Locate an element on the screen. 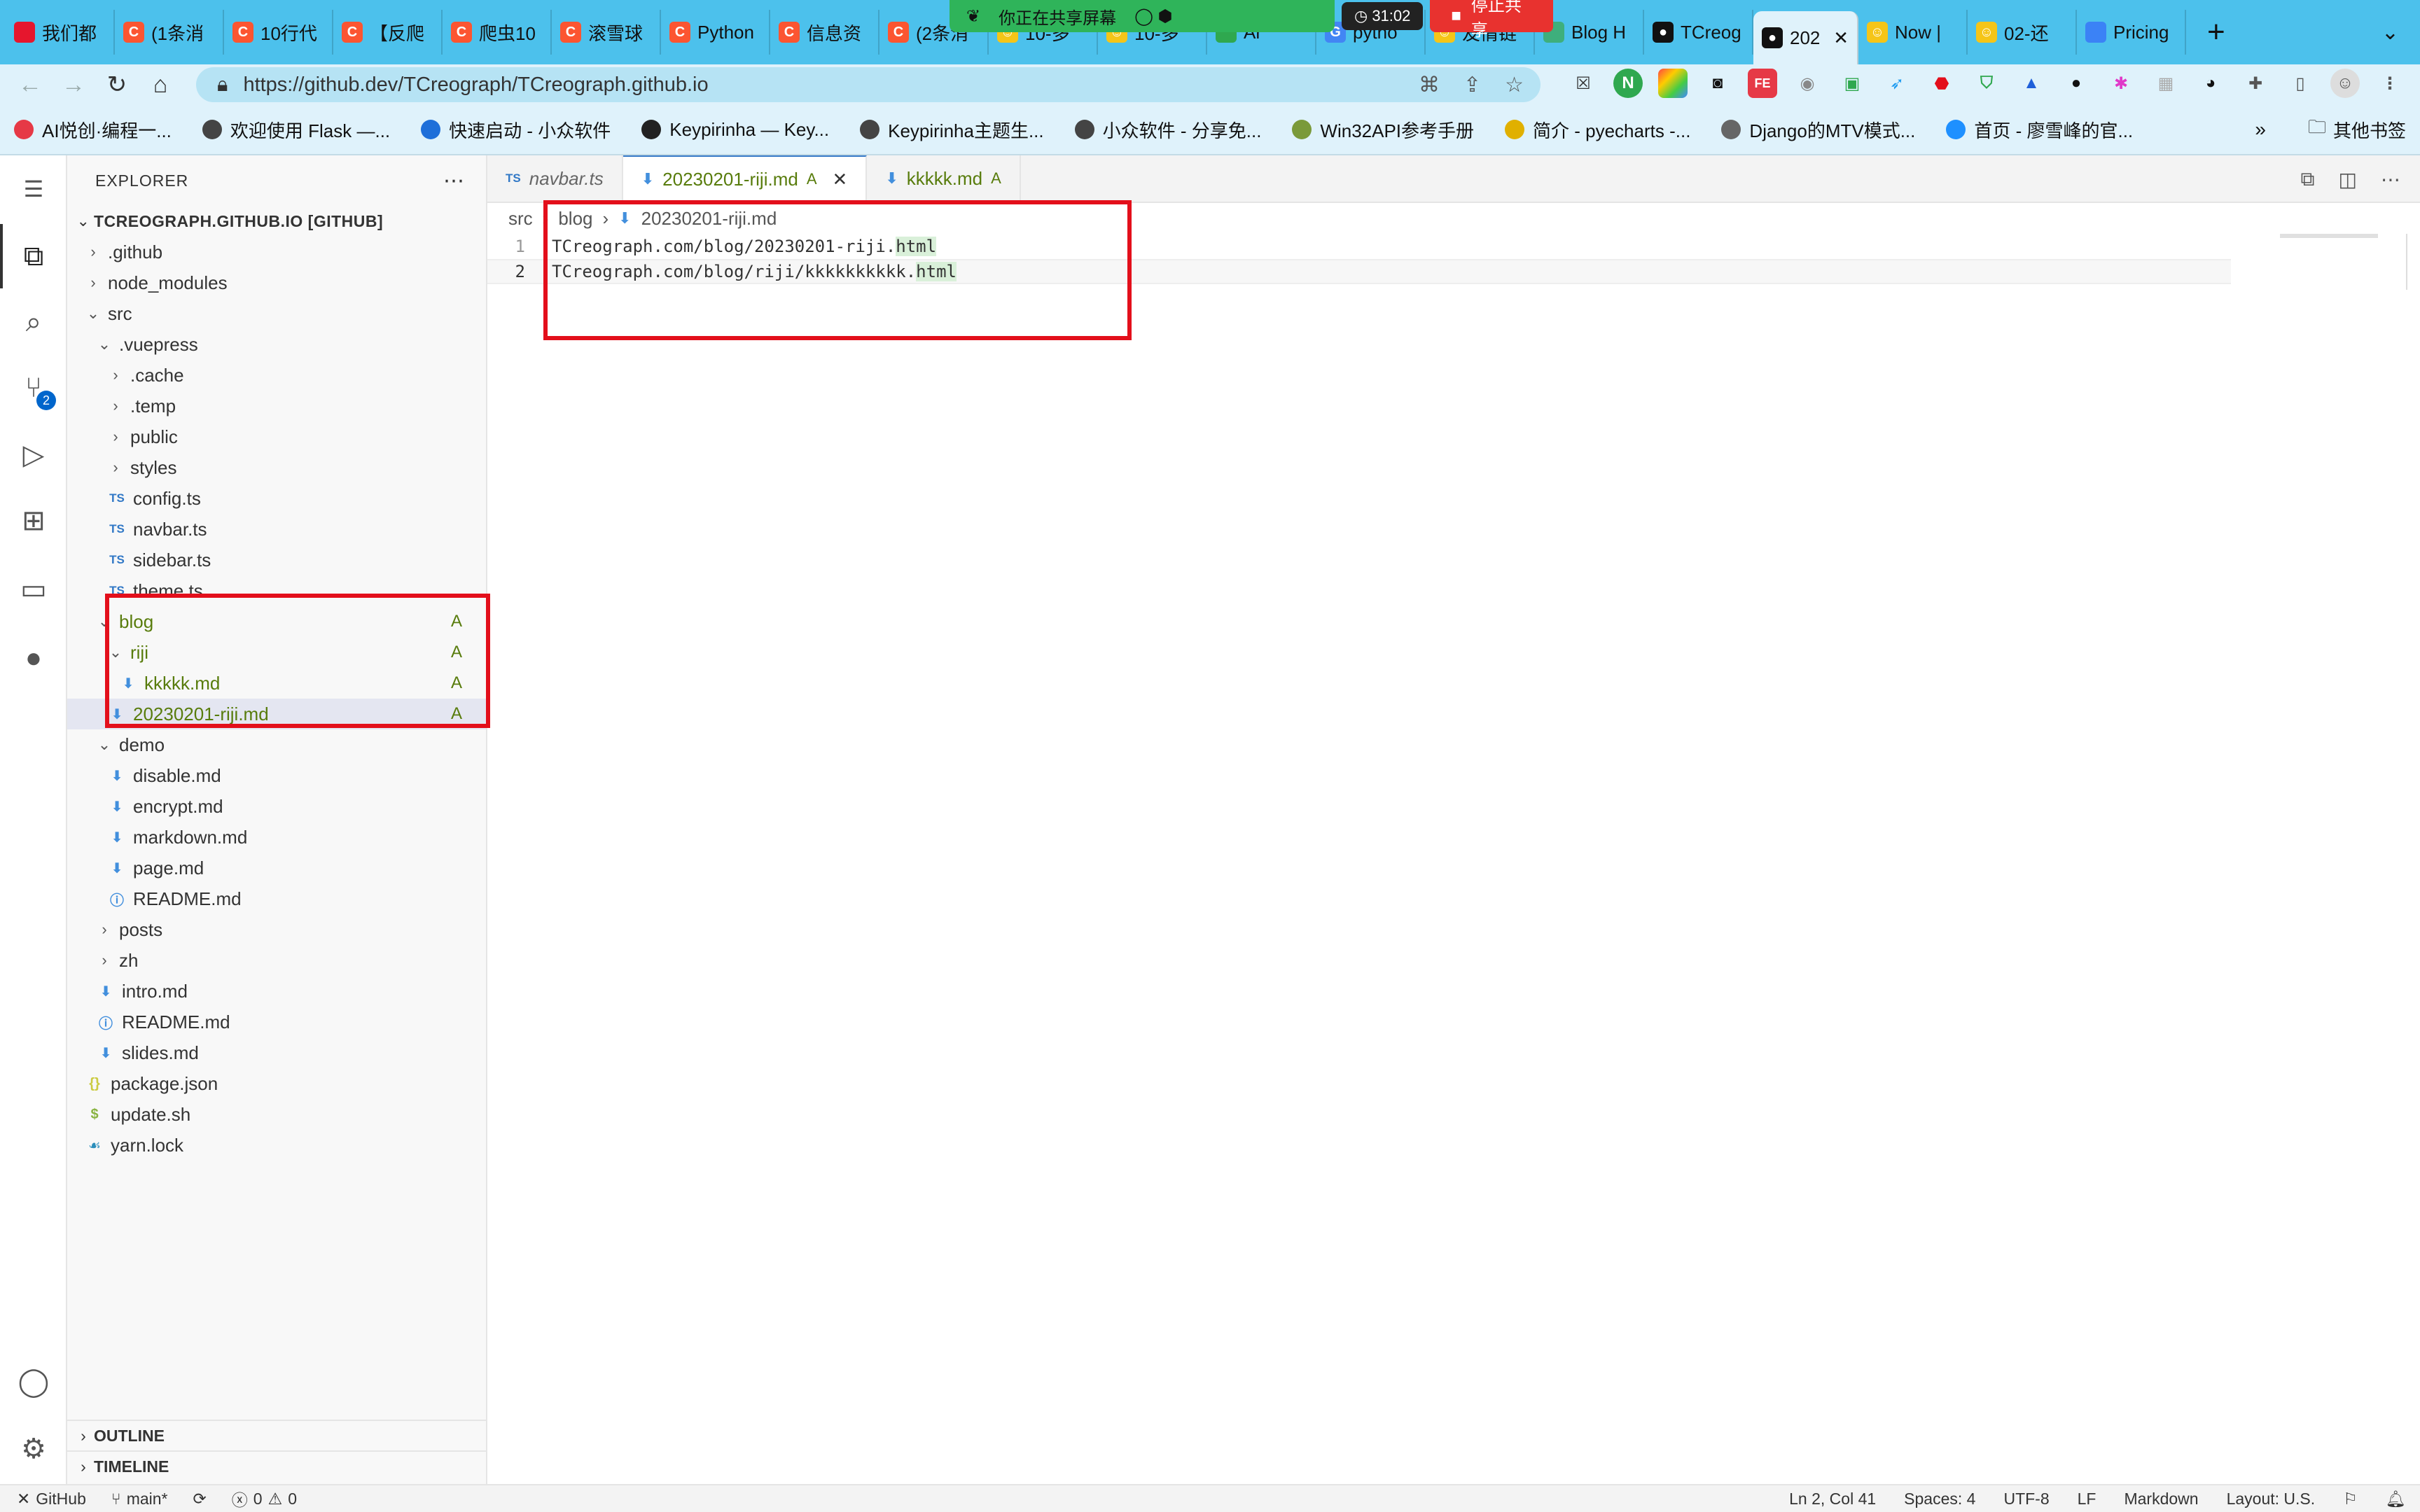  browser-tab: ☺ Now | is located at coordinates (1913, 32).